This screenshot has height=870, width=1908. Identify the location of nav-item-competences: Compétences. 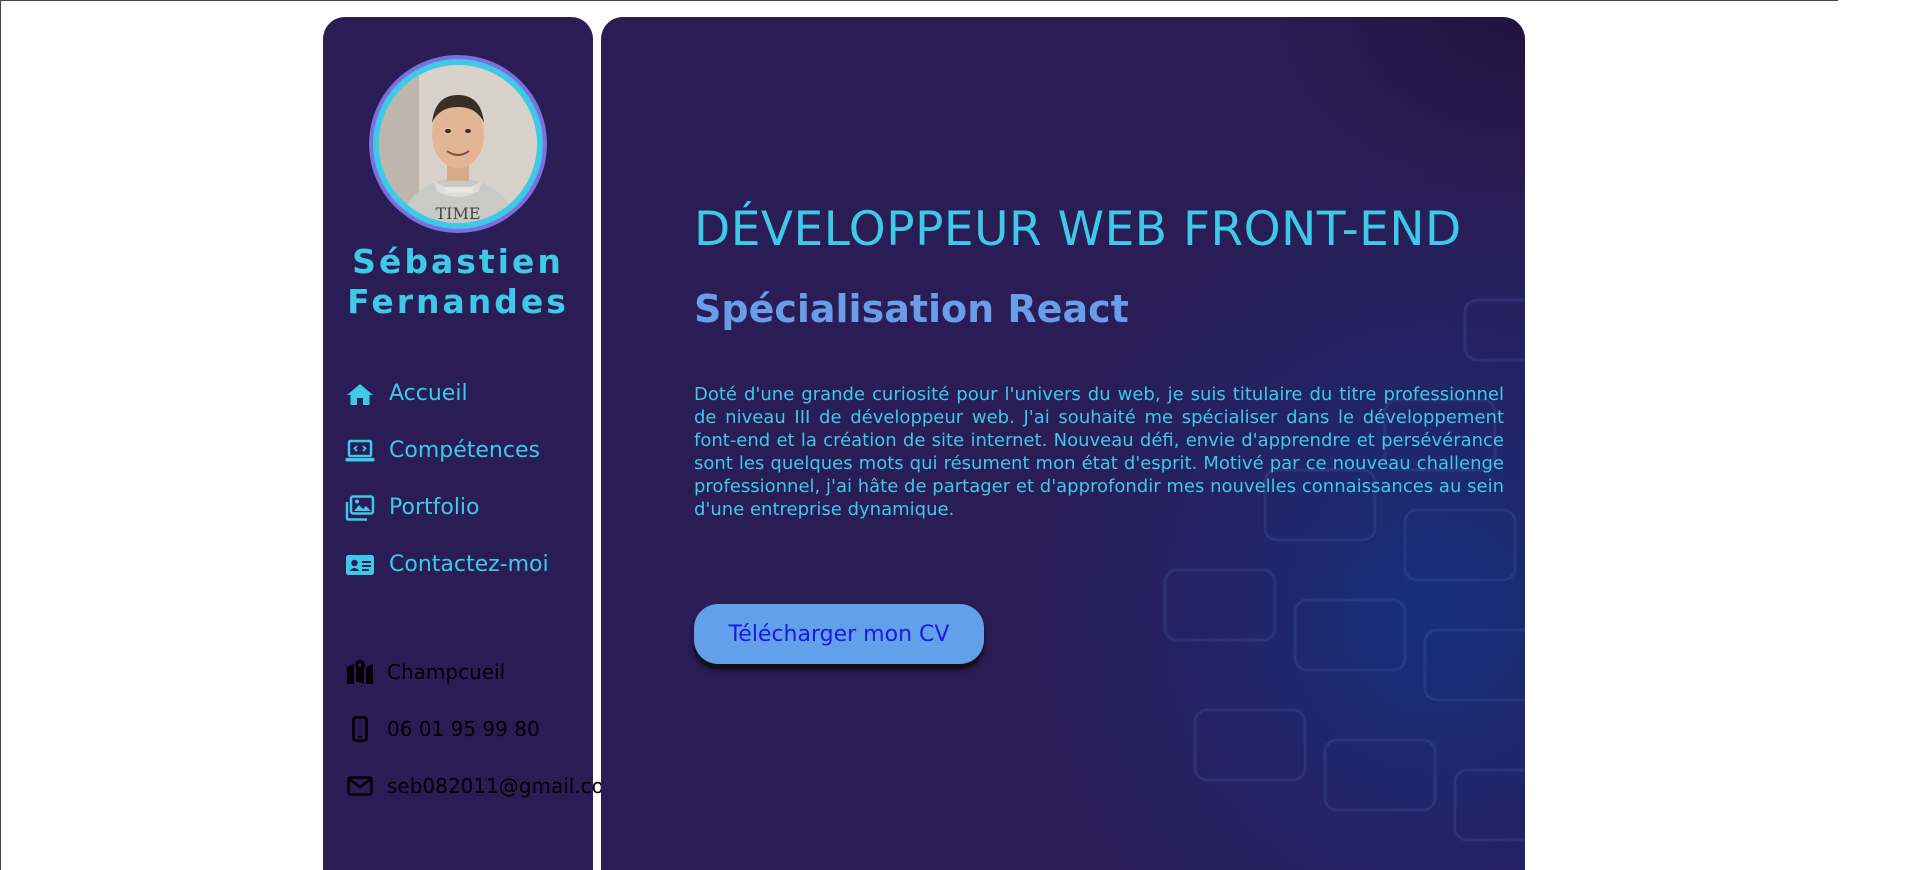
(447, 450).